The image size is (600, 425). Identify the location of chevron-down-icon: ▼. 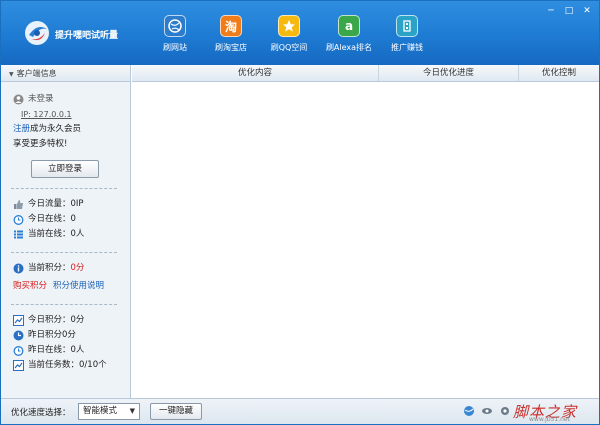
(132, 411).